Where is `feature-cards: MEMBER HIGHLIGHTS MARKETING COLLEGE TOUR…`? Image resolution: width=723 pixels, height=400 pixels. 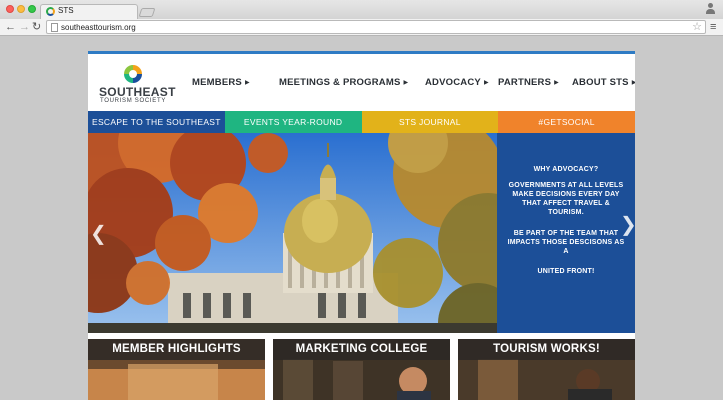 feature-cards: MEMBER HIGHLIGHTS MARKETING COLLEGE TOUR… is located at coordinates (361, 369).